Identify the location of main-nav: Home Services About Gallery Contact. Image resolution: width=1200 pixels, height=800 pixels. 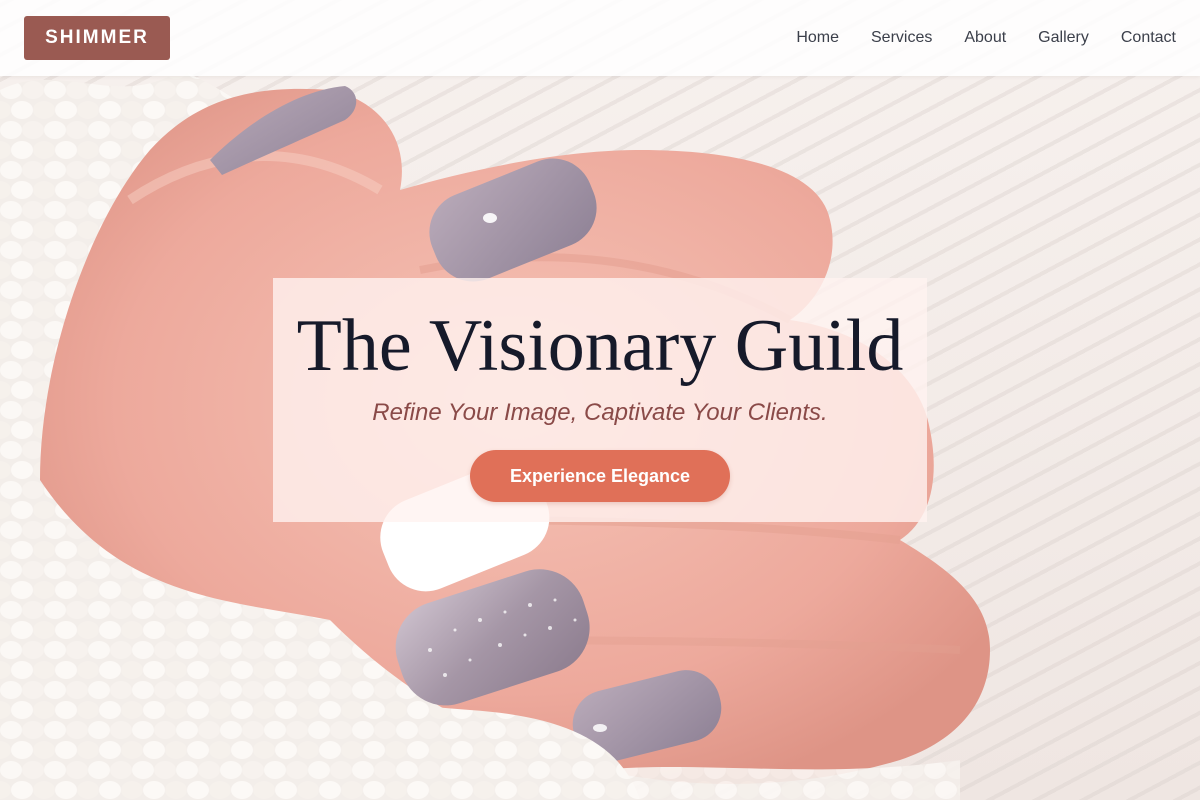
(986, 38).